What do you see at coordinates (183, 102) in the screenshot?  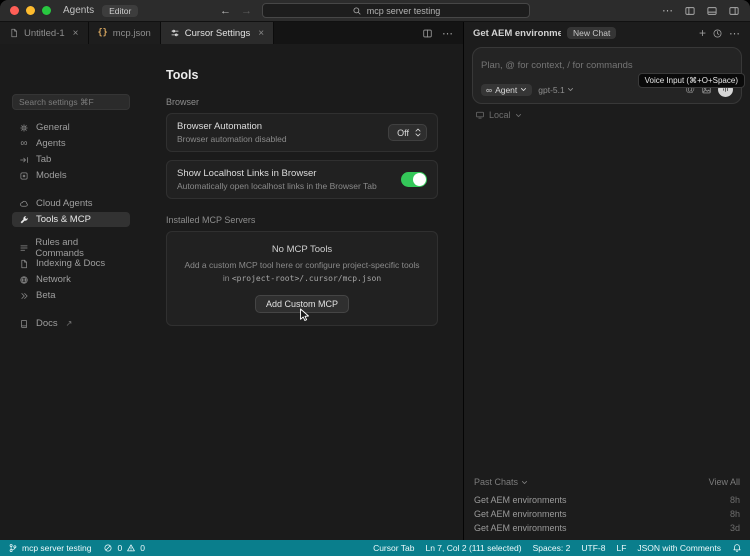 I see `browser-section-label: Browser` at bounding box center [183, 102].